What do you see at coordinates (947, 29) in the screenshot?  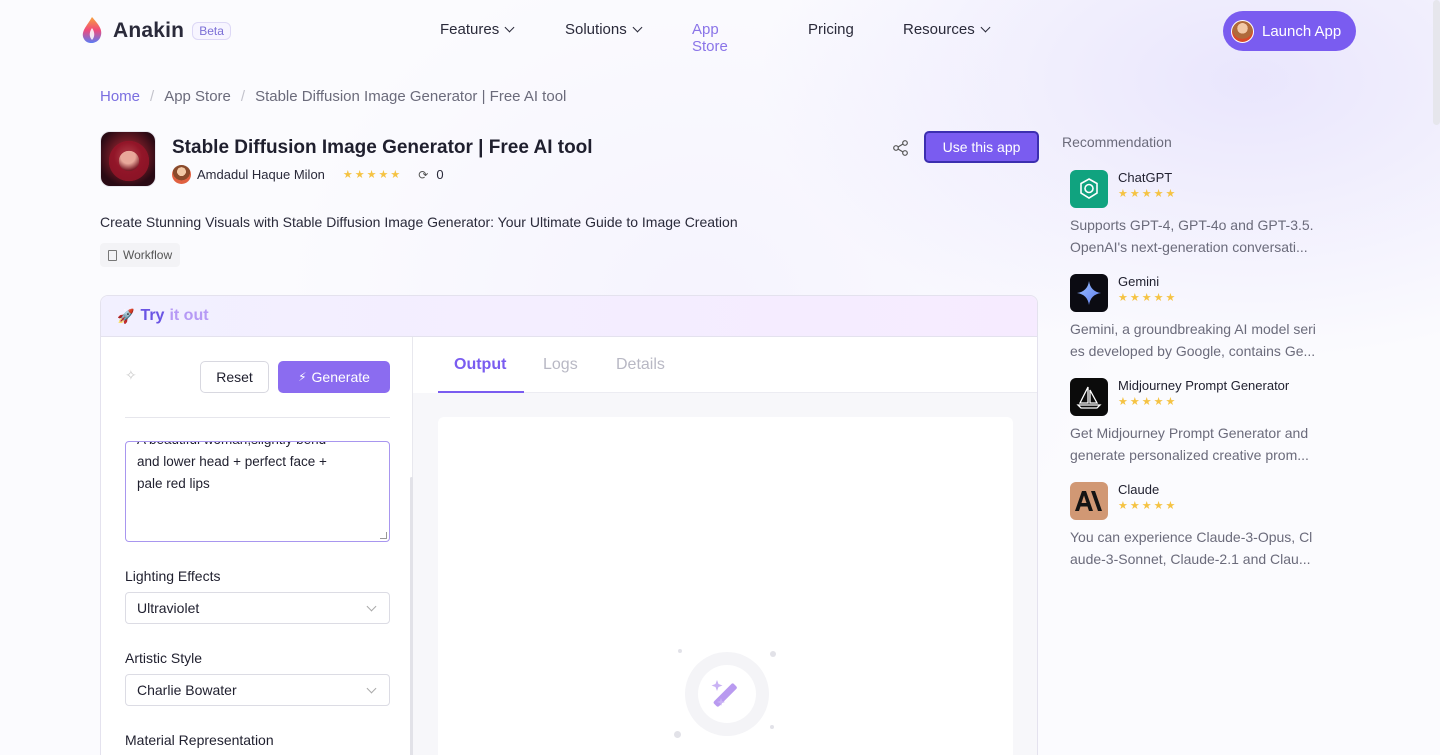 I see `nav-item-resources: Resources` at bounding box center [947, 29].